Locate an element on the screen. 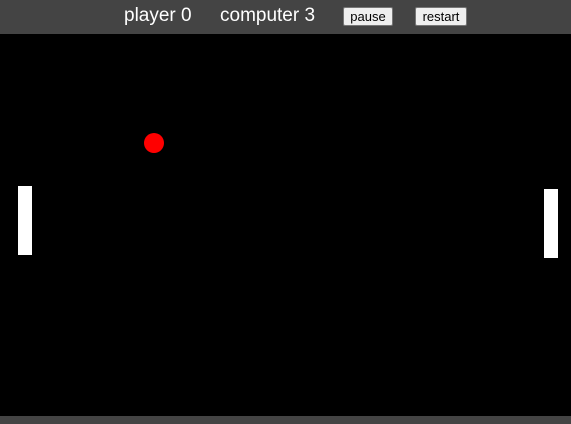 Image resolution: width=571 pixels, height=424 pixels. player-score: player 0 is located at coordinates (158, 15).